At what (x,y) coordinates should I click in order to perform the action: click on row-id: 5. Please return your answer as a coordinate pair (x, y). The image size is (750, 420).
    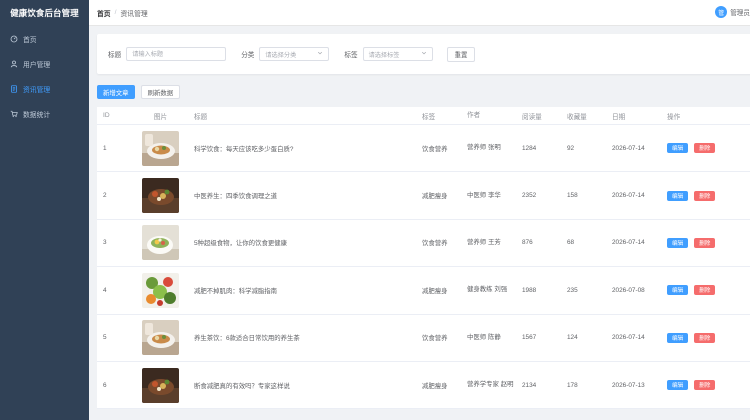
    Looking at the image, I should click on (105, 338).